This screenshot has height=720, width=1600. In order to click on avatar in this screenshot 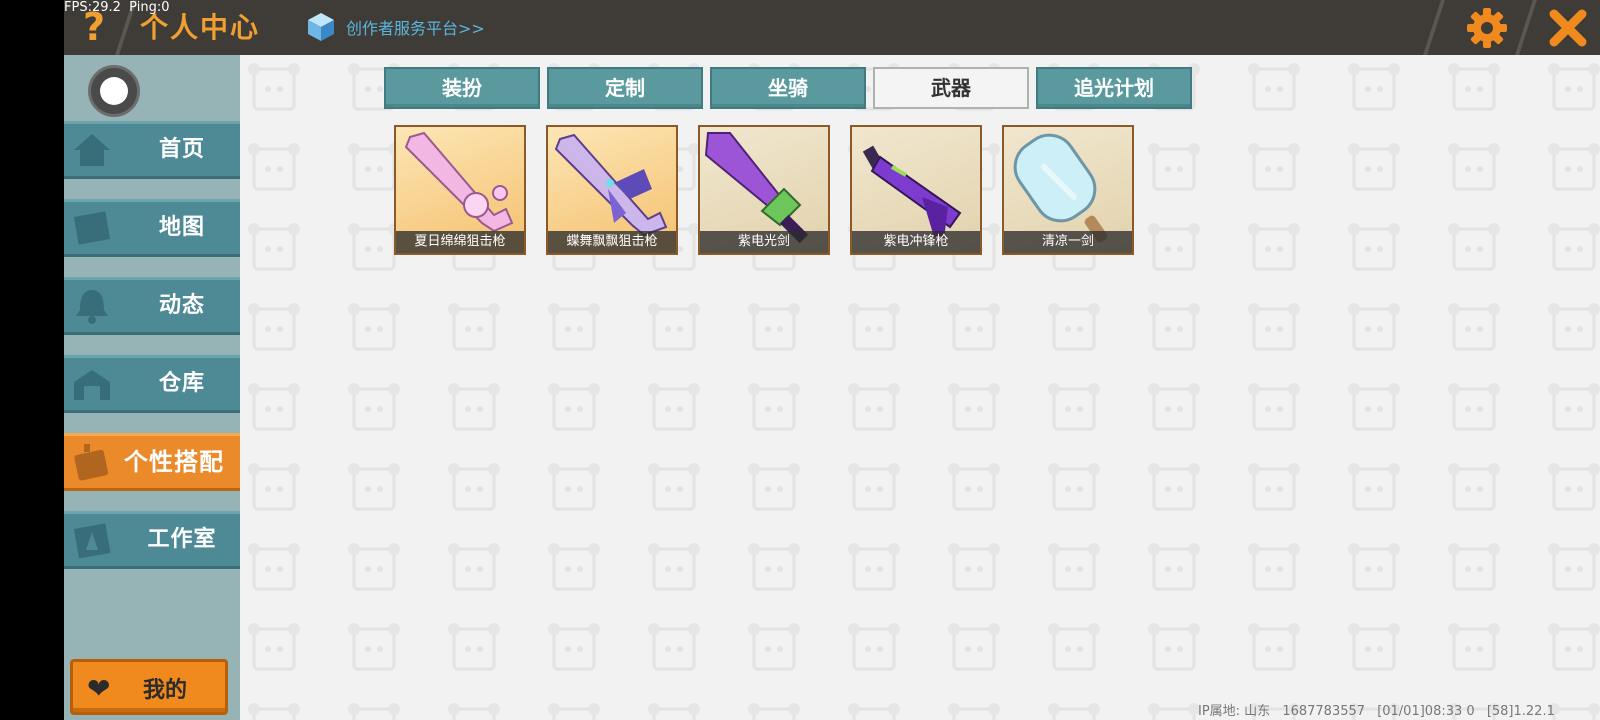, I will do `click(114, 91)`.